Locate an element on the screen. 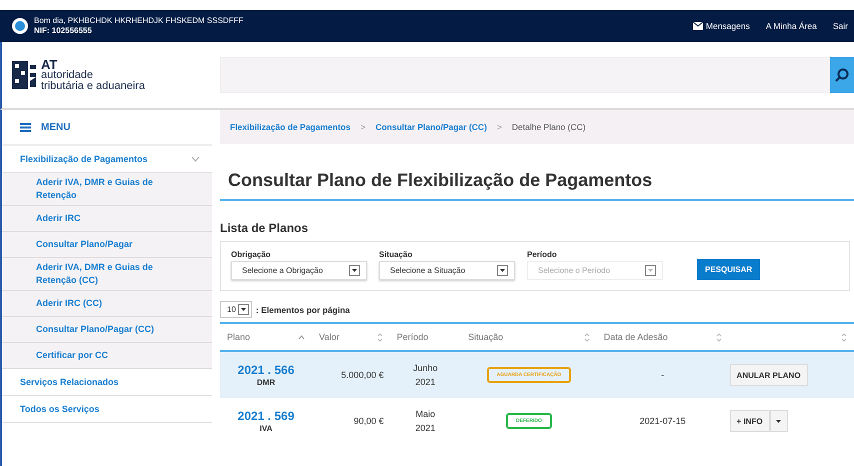  column-header: Situação is located at coordinates (486, 337).